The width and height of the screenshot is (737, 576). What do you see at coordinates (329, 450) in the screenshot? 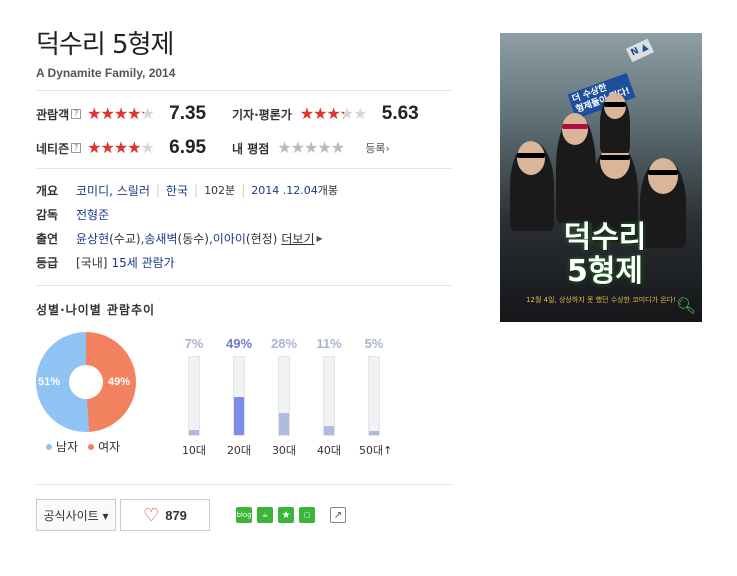
I see `age-bar-label: 40대` at bounding box center [329, 450].